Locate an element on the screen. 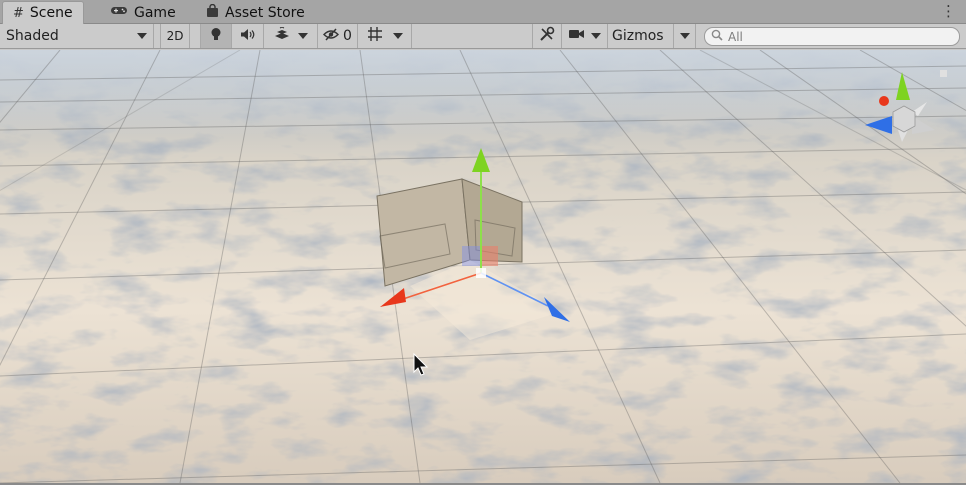 Image resolution: width=966 pixels, height=485 pixels. 2d-toggle-button: 2D is located at coordinates (175, 36).